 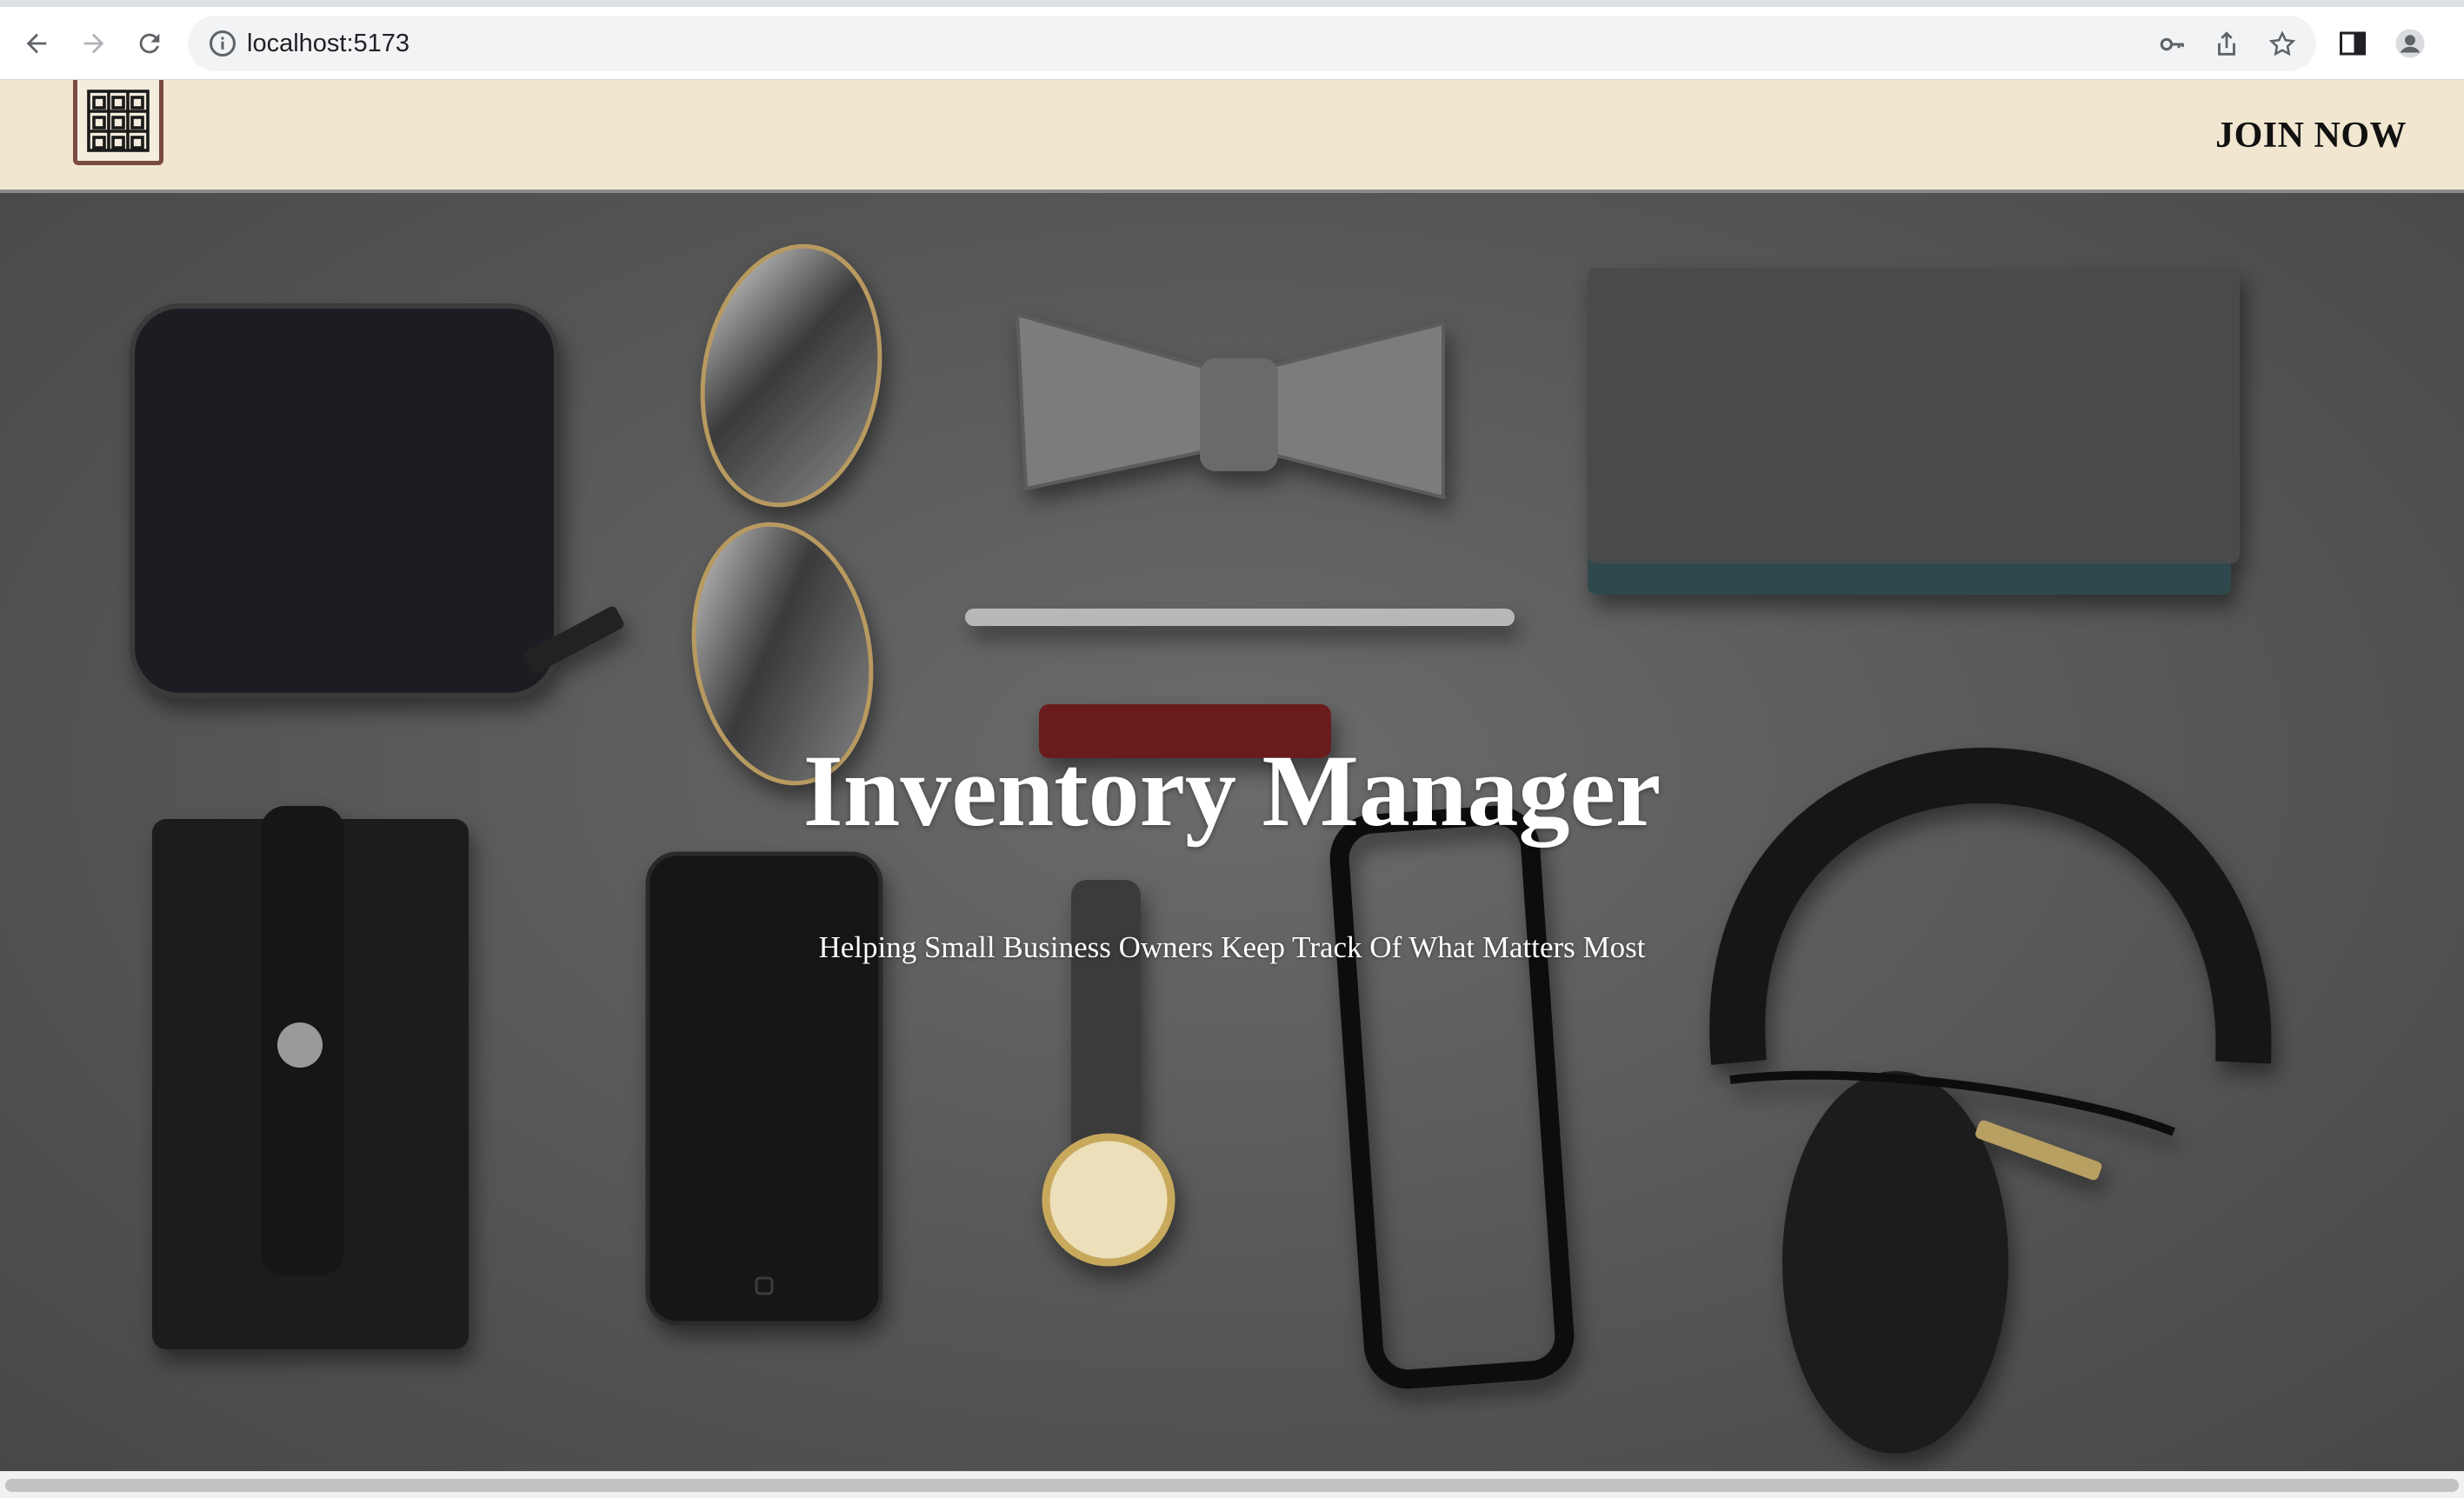 I want to click on bookmark-button, so click(x=2282, y=44).